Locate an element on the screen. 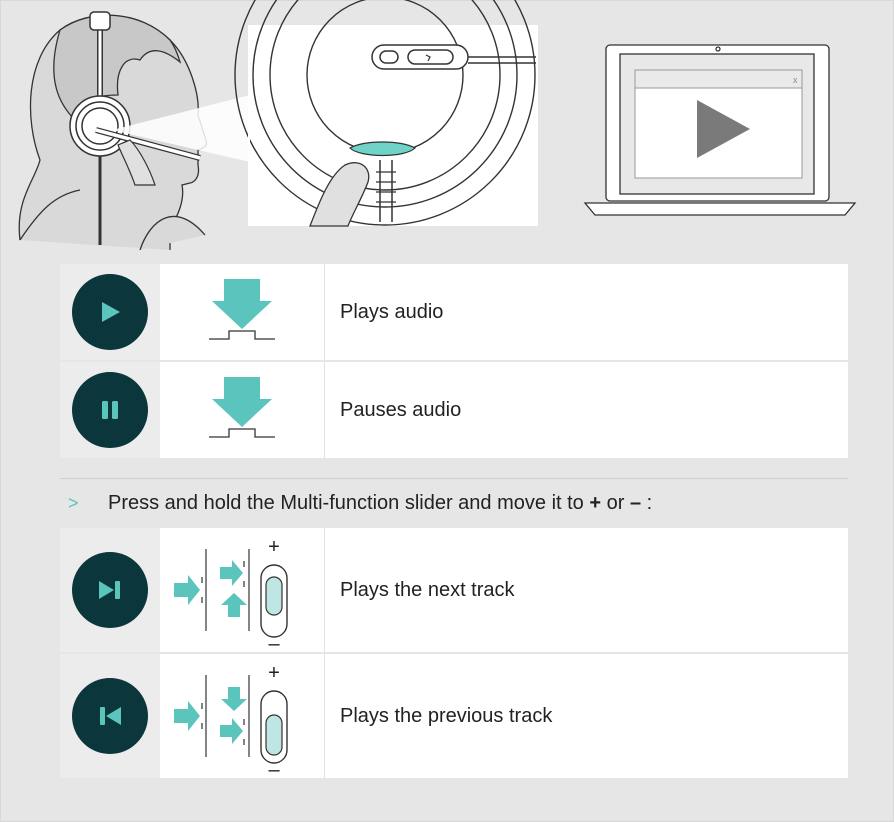 This screenshot has width=894, height=822. next-button-illustration is located at coordinates (110, 590).